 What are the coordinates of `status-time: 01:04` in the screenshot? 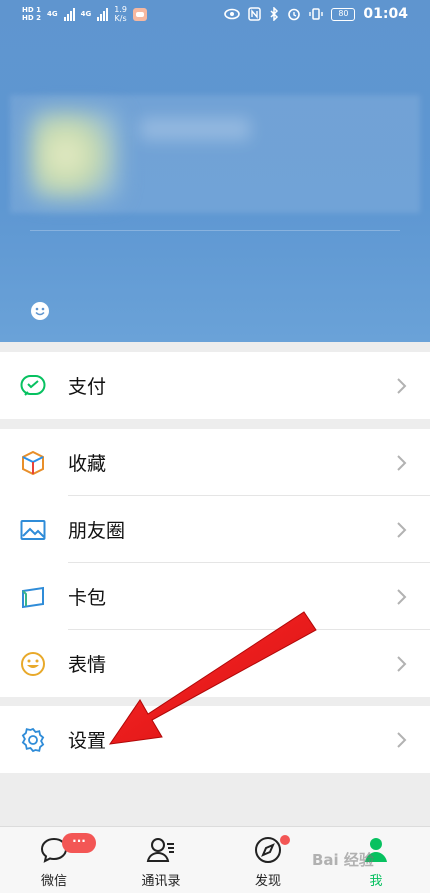 It's located at (385, 14).